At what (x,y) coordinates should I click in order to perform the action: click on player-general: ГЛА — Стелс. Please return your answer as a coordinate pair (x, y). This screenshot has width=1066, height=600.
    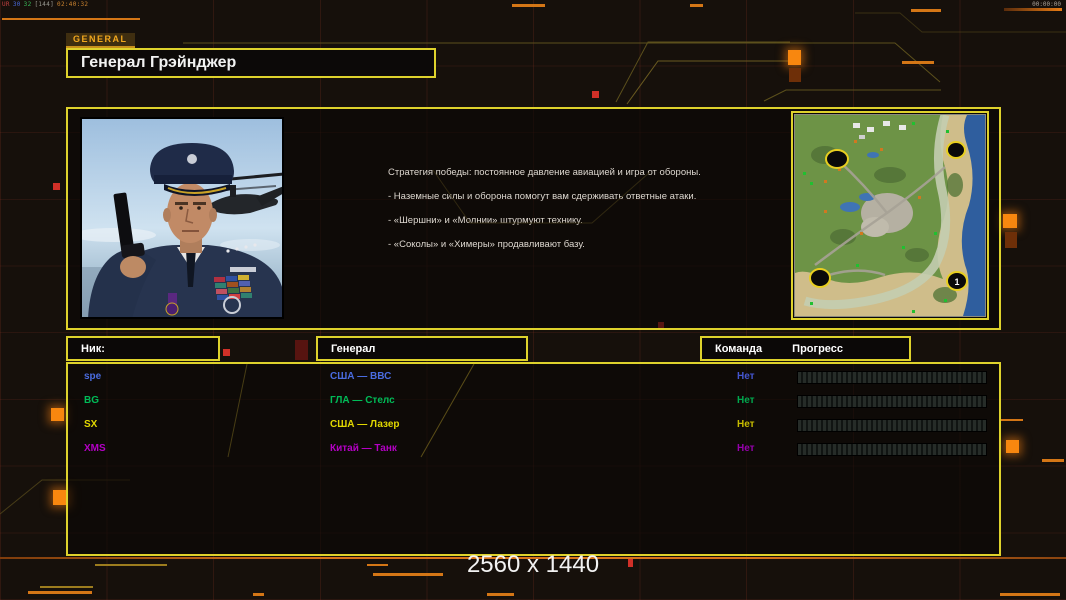
    Looking at the image, I should click on (362, 400).